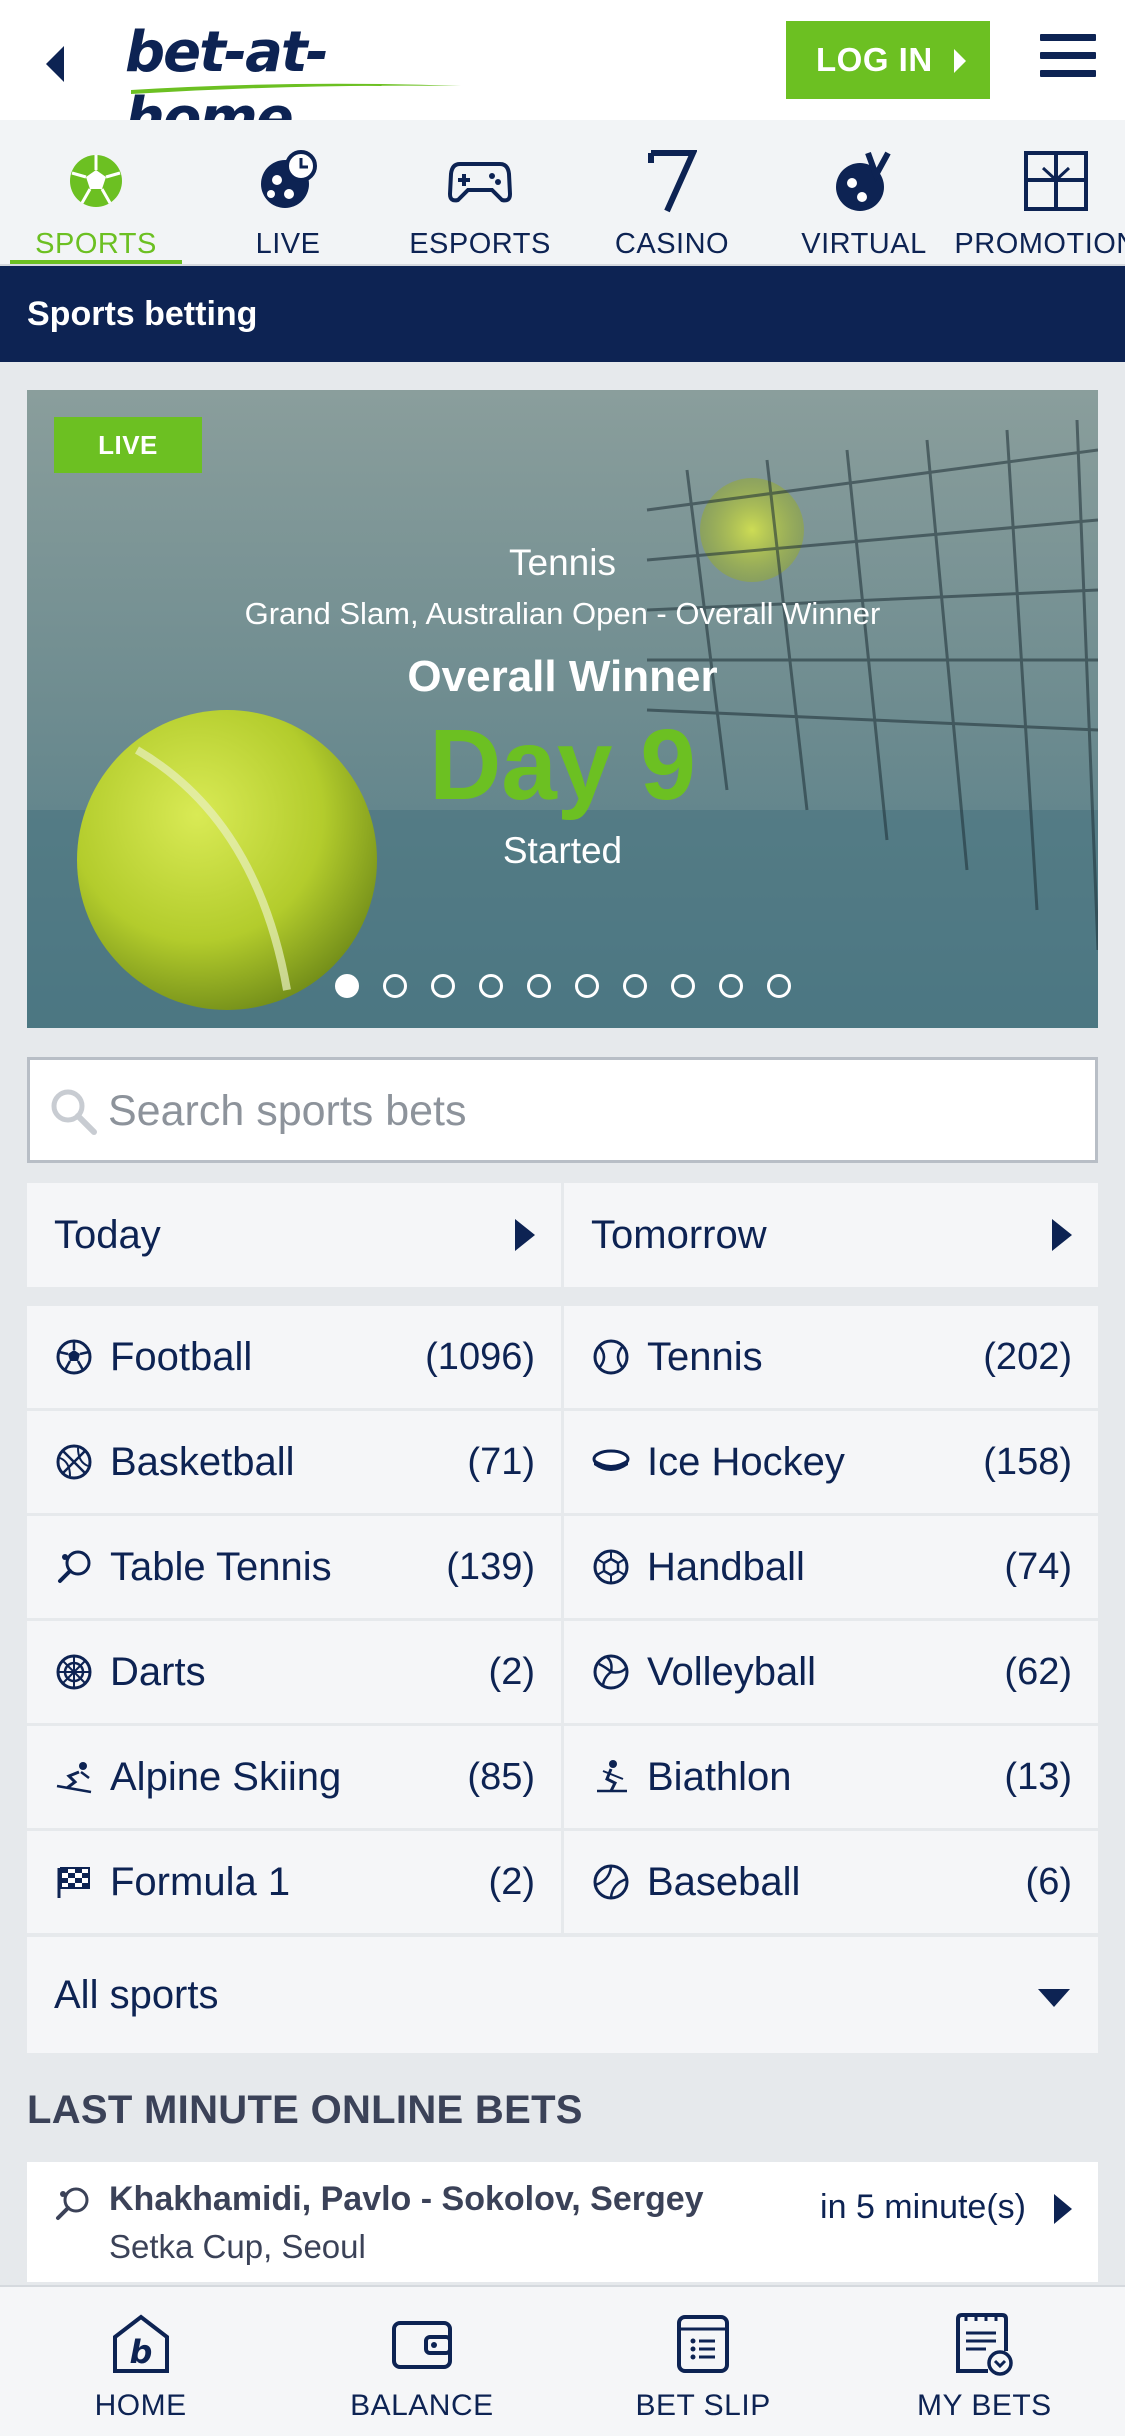 The image size is (1125, 2436). What do you see at coordinates (1038, 1672) in the screenshot?
I see `sport-count: (62)` at bounding box center [1038, 1672].